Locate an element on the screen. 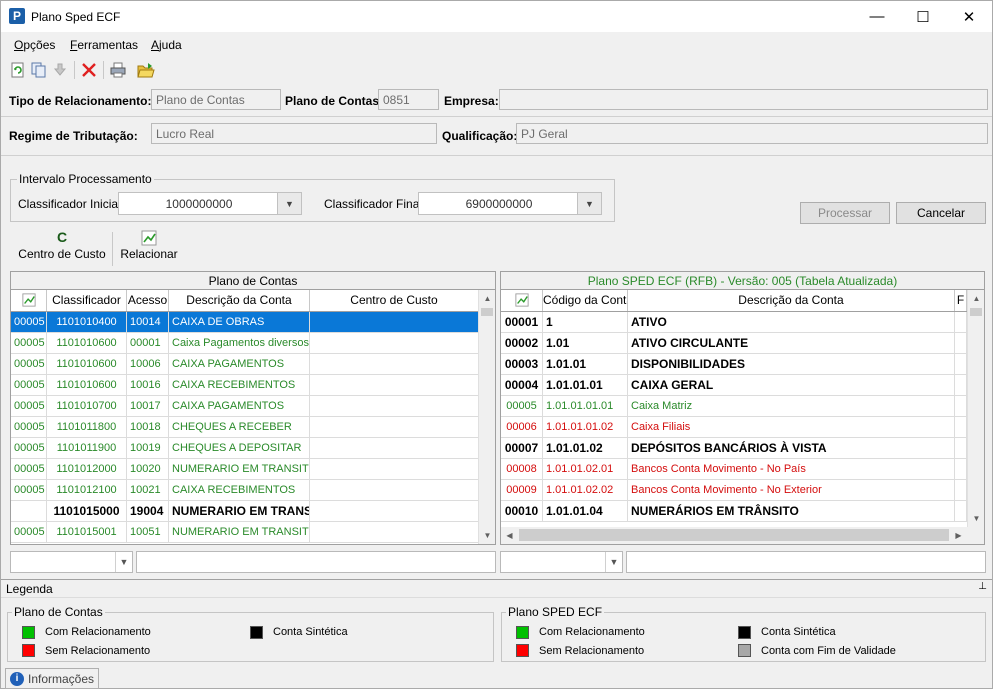 Image resolution: width=993 pixels, height=689 pixels. cell-codigo-conta: 1.01.01.02.01 is located at coordinates (585, 469).